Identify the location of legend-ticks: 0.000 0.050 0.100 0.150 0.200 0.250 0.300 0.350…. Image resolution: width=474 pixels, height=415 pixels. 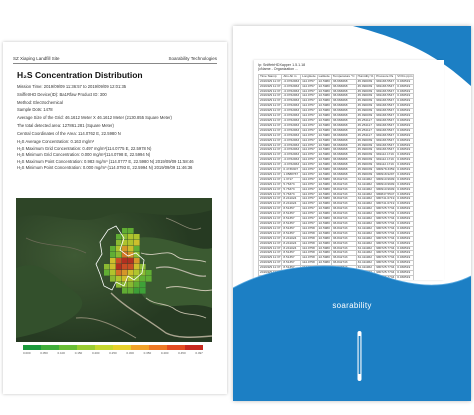
(113, 353).